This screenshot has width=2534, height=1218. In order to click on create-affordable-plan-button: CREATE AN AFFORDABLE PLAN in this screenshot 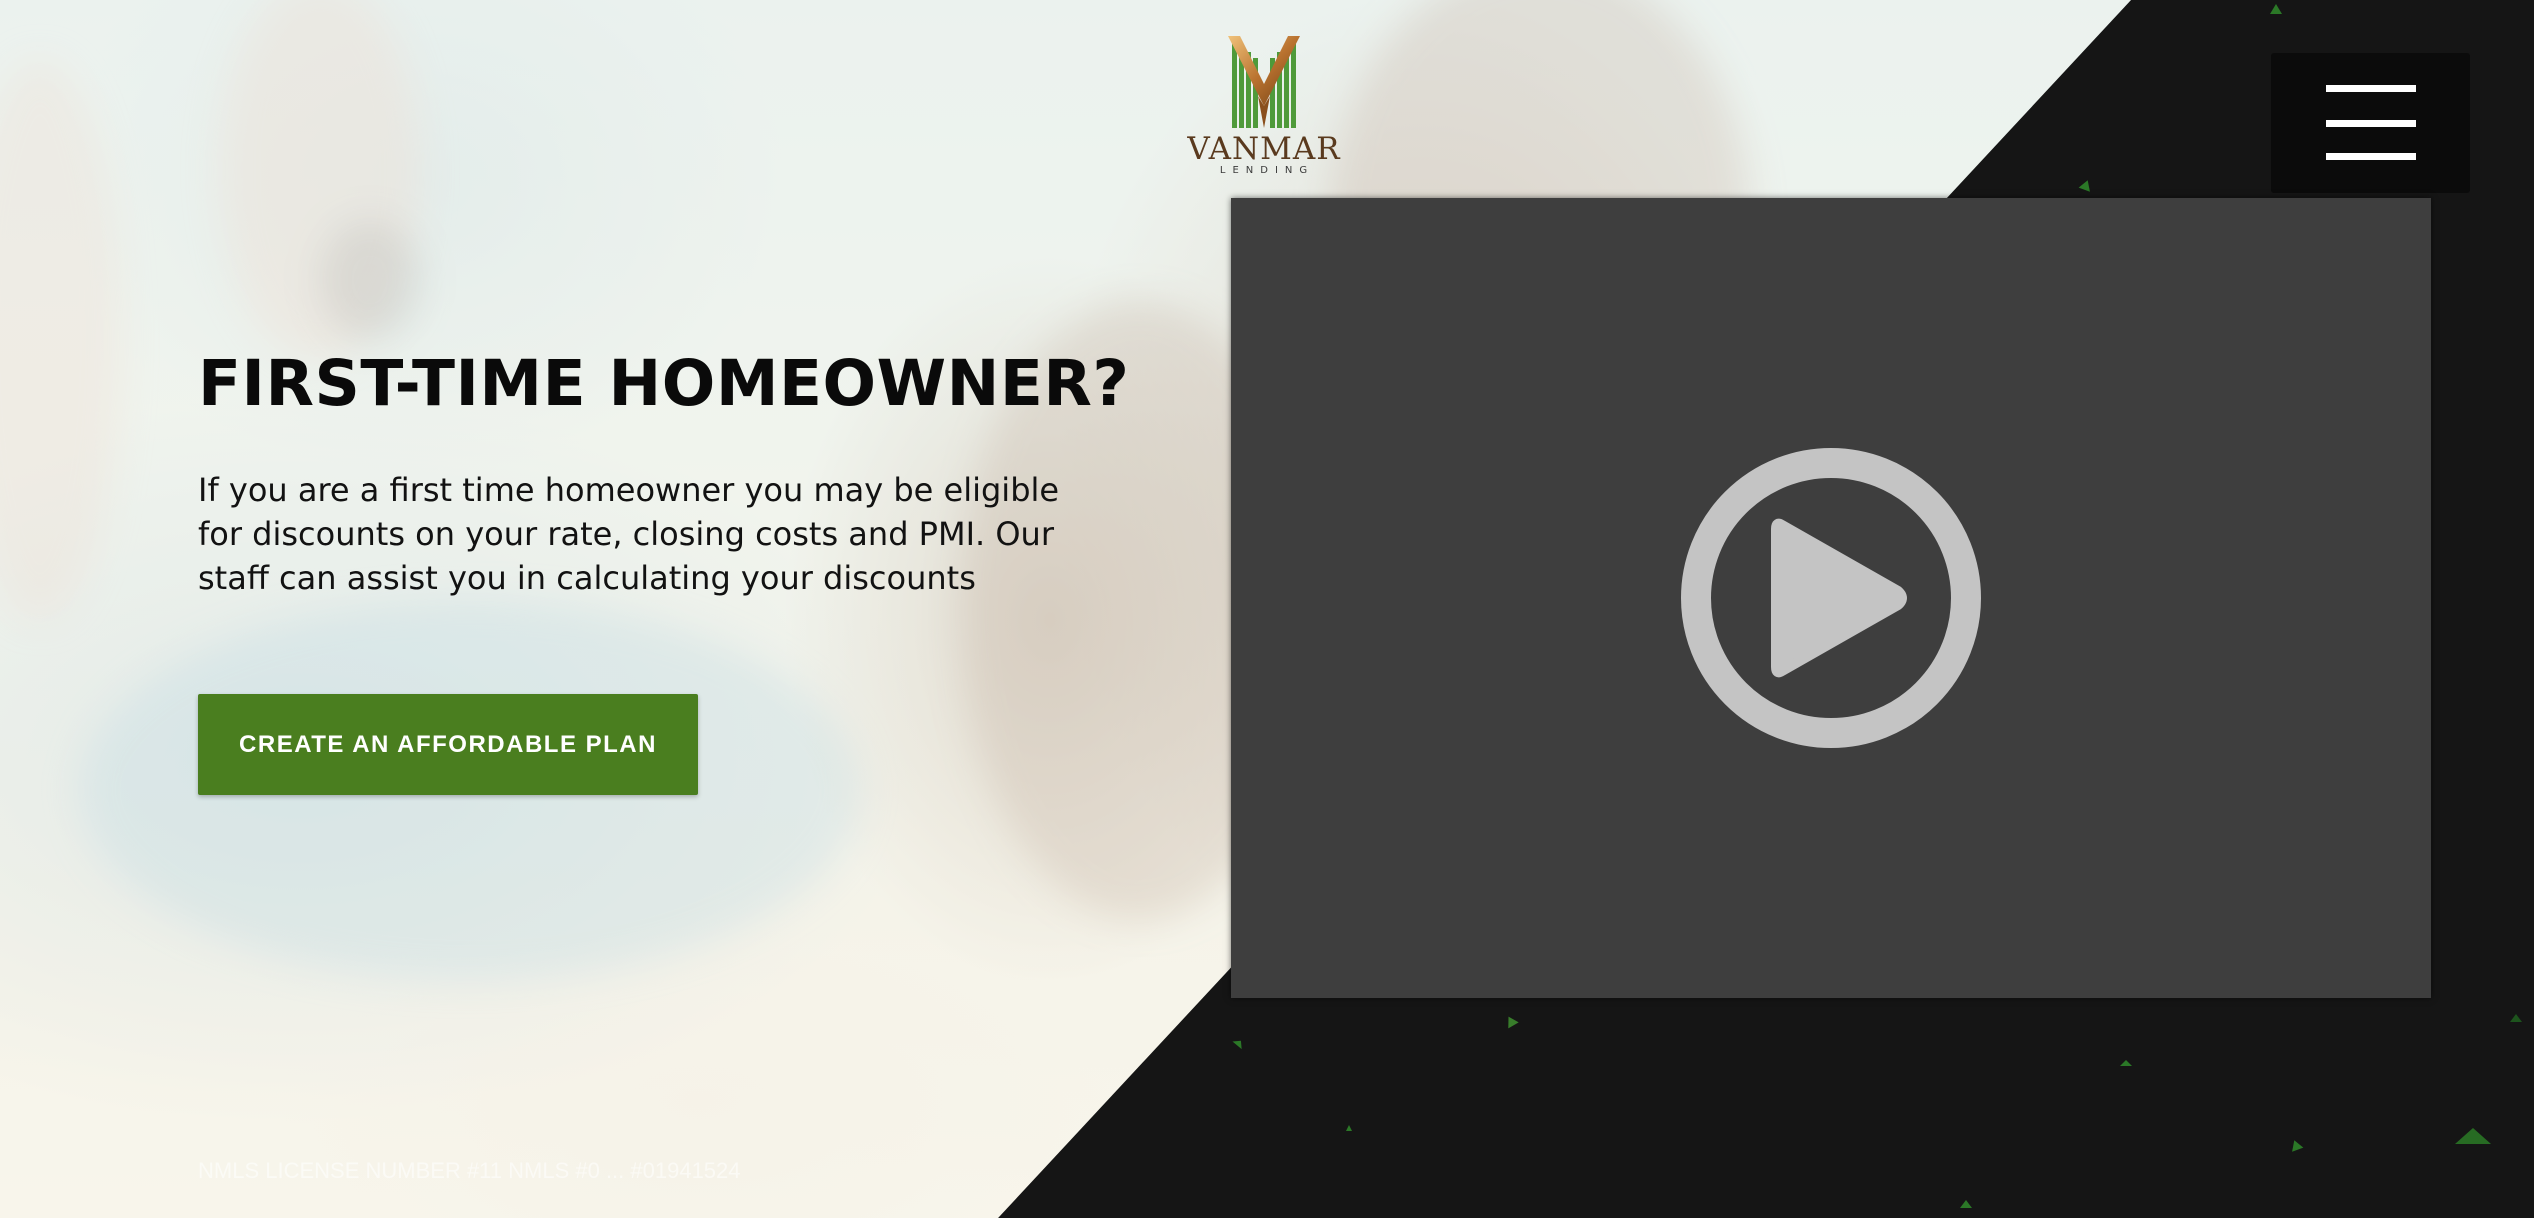, I will do `click(448, 744)`.